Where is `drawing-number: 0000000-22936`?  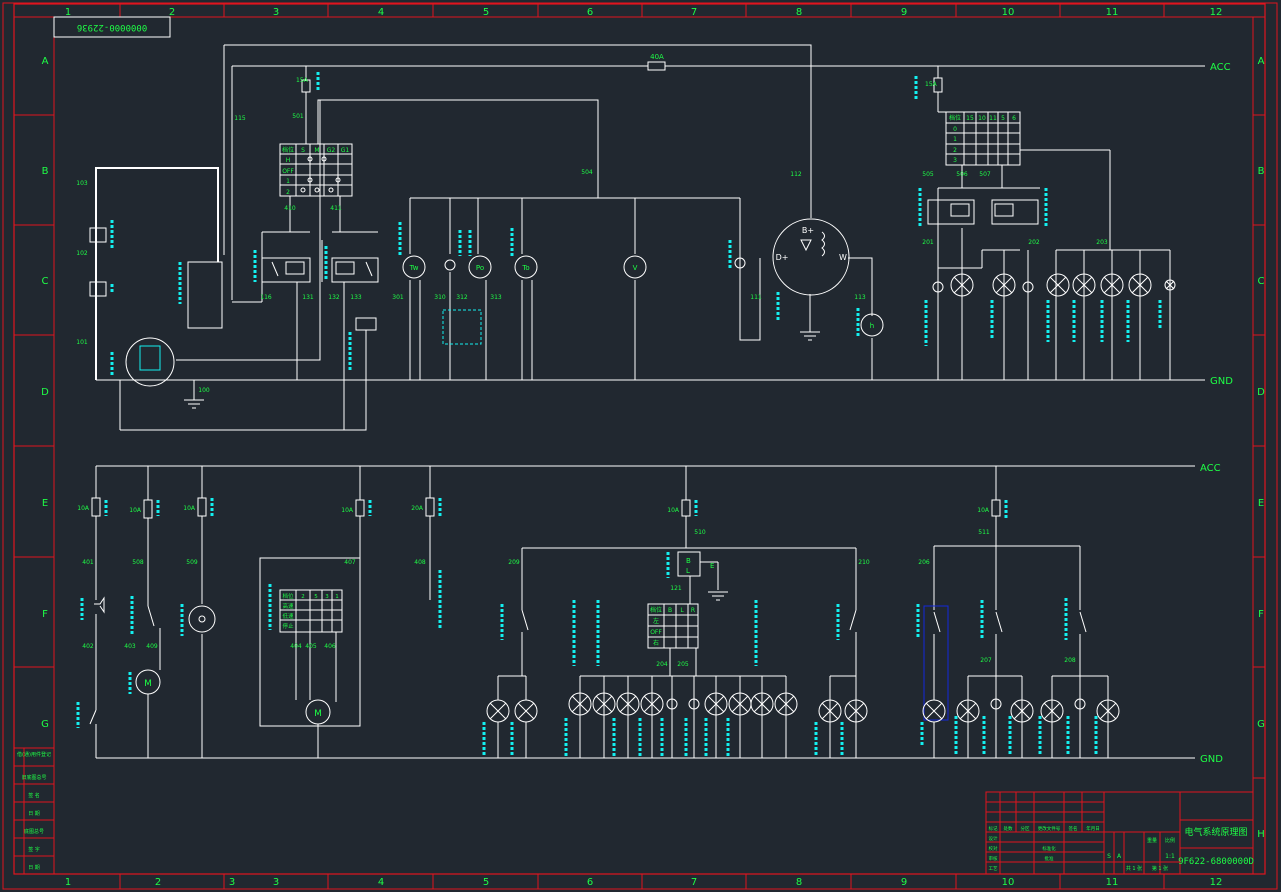 drawing-number: 0000000-22936 is located at coordinates (112, 27).